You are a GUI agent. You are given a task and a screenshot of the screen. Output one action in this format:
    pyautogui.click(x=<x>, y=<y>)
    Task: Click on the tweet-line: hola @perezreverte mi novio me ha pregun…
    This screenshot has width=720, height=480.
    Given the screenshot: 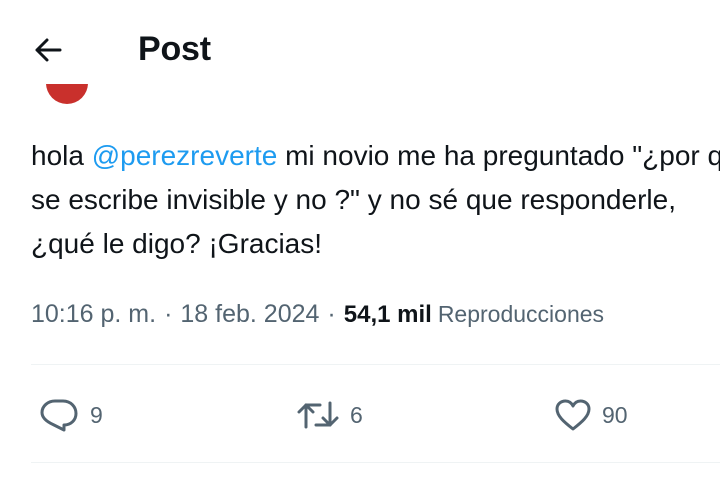 What is the action you would take?
    pyautogui.click(x=375, y=156)
    